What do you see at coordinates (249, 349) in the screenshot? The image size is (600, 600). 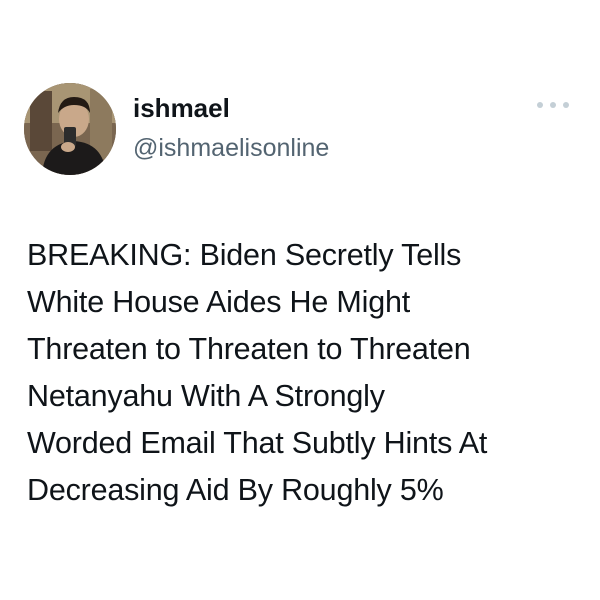 I see `tweet-text-line: Threaten to Threaten to Threaten` at bounding box center [249, 349].